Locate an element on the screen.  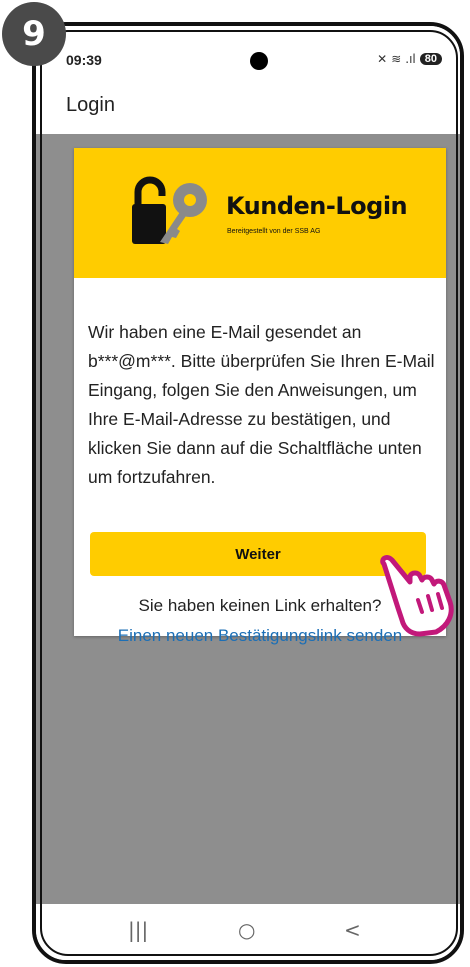
step-badge: 9 is located at coordinates (34, 34).